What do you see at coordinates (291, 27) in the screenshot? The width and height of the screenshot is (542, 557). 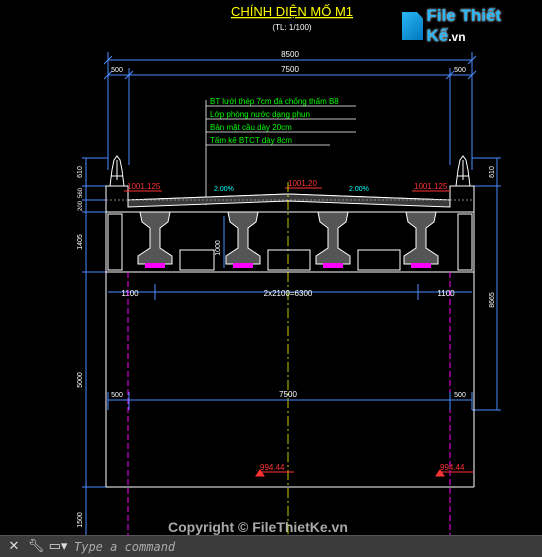 I see `drawing-scale: (TL: 1/100)` at bounding box center [291, 27].